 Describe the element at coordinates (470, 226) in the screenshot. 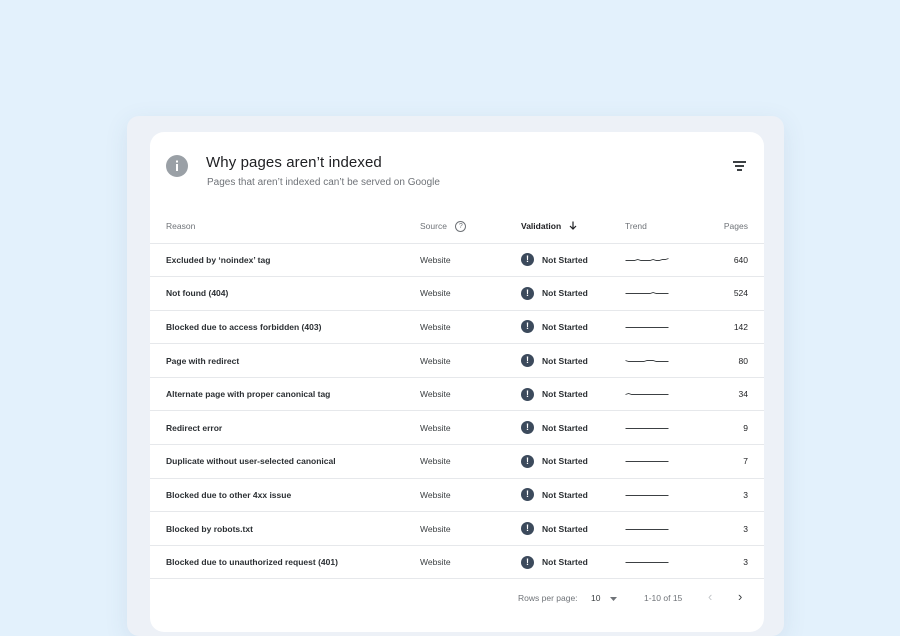

I see `column-header-source: Source ?` at that location.